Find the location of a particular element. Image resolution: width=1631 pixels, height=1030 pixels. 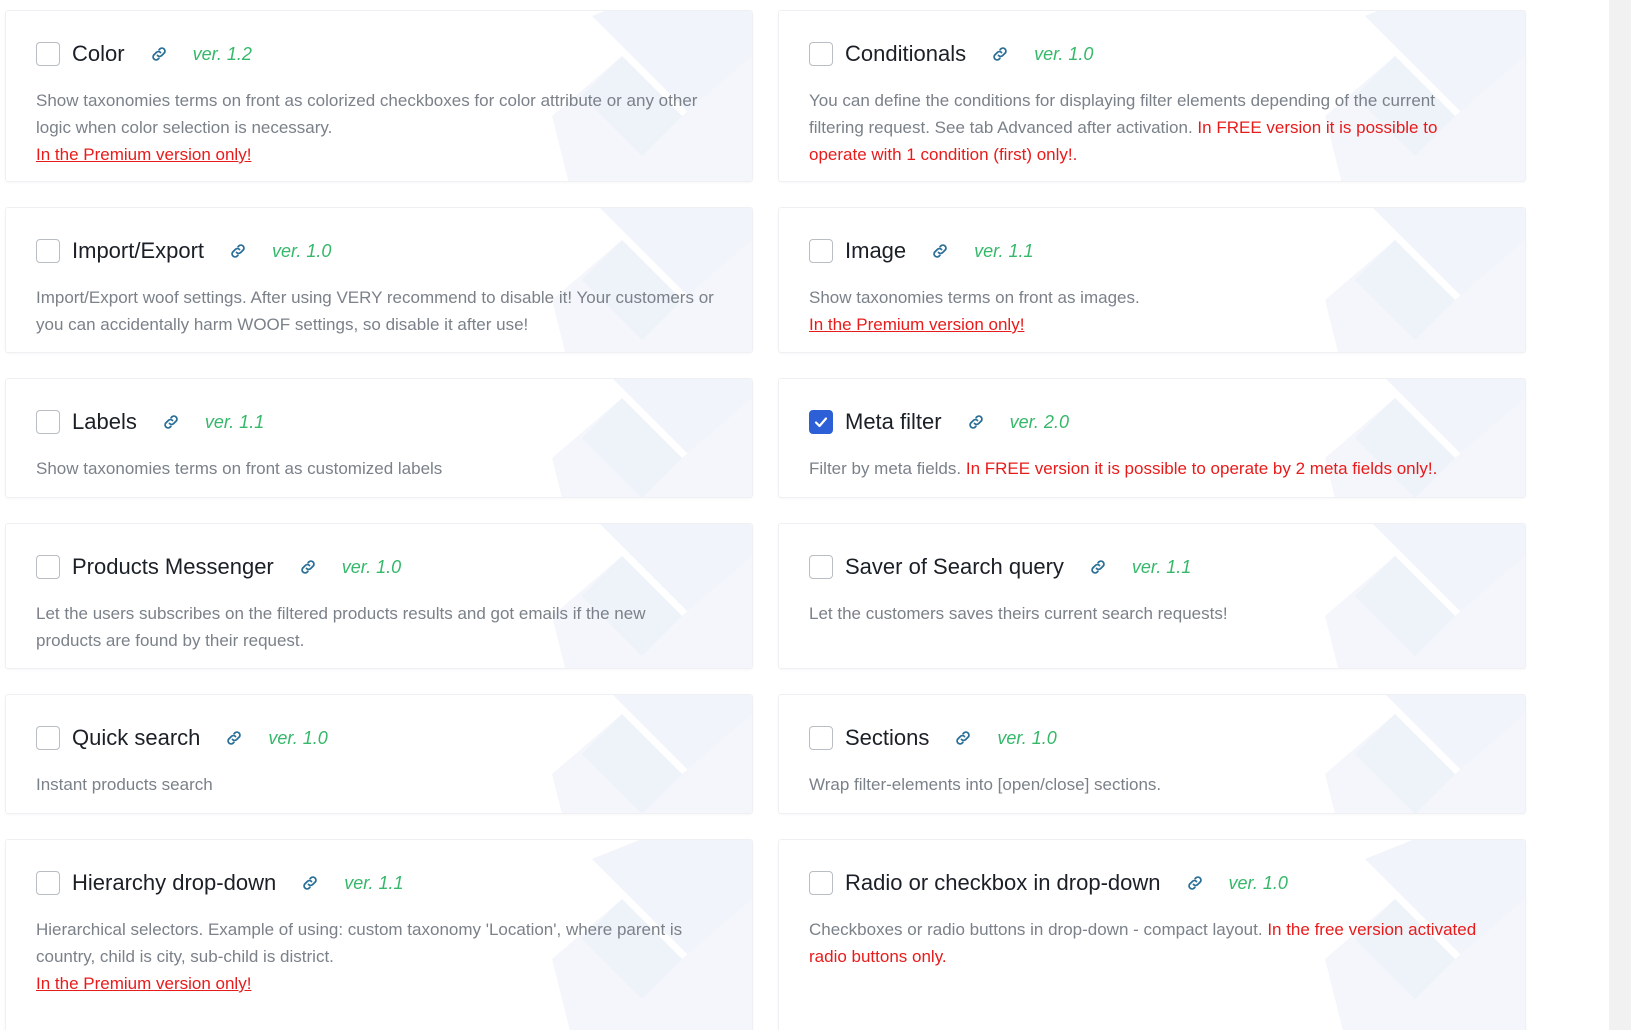

extension-title: Meta filter is located at coordinates (893, 421).